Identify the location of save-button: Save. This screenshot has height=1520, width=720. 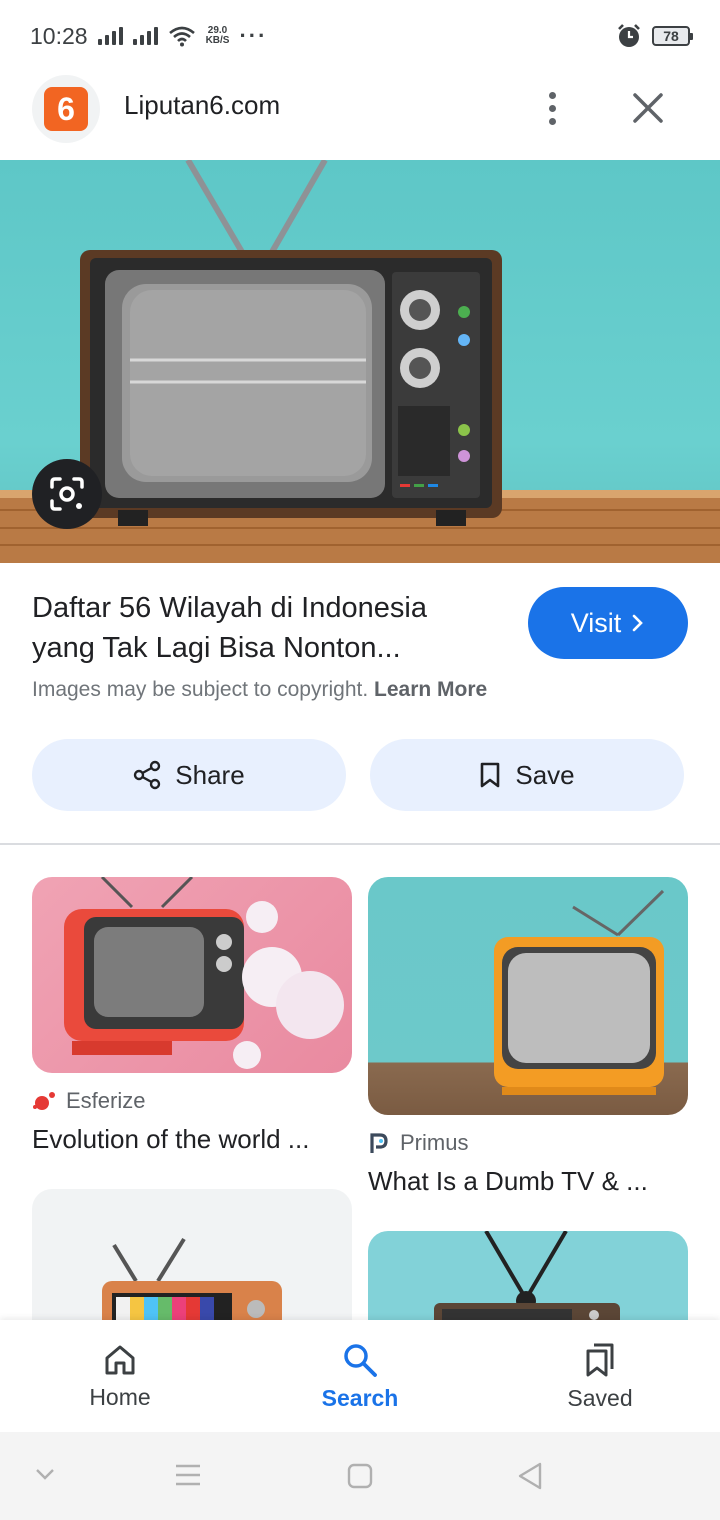
(527, 775).